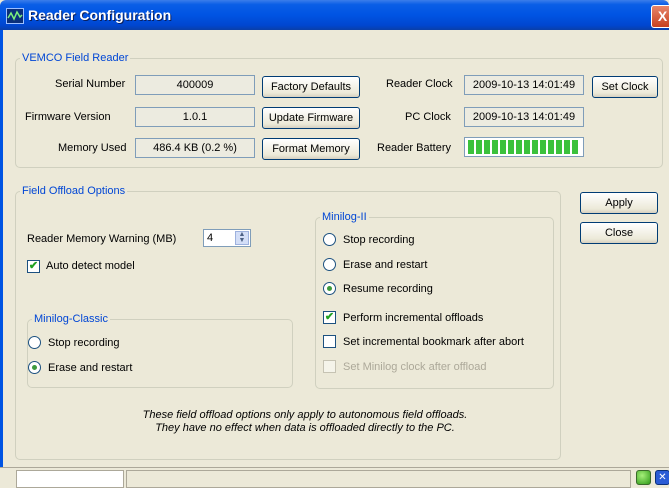 The height and width of the screenshot is (488, 669). Describe the element at coordinates (619, 203) in the screenshot. I see `apply-button: Apply` at that location.